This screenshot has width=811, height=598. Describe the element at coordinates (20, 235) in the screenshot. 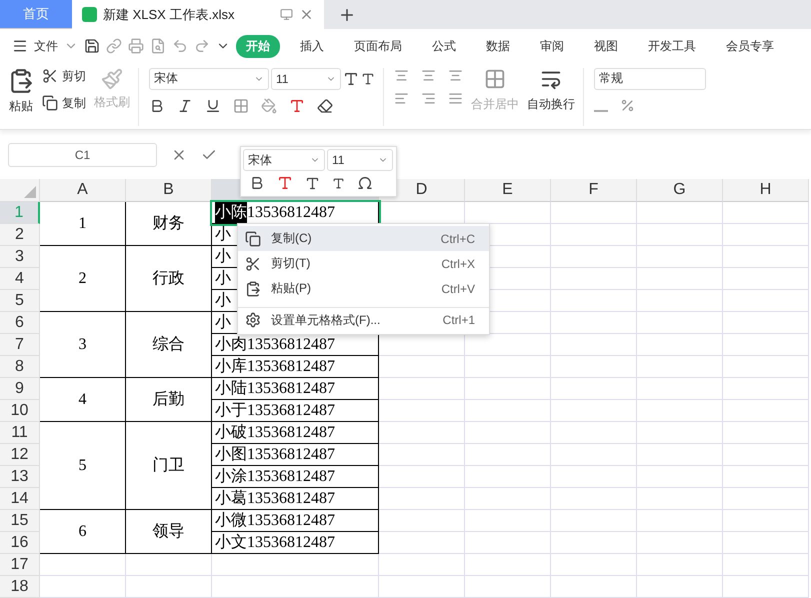

I see `row-header: 2` at that location.